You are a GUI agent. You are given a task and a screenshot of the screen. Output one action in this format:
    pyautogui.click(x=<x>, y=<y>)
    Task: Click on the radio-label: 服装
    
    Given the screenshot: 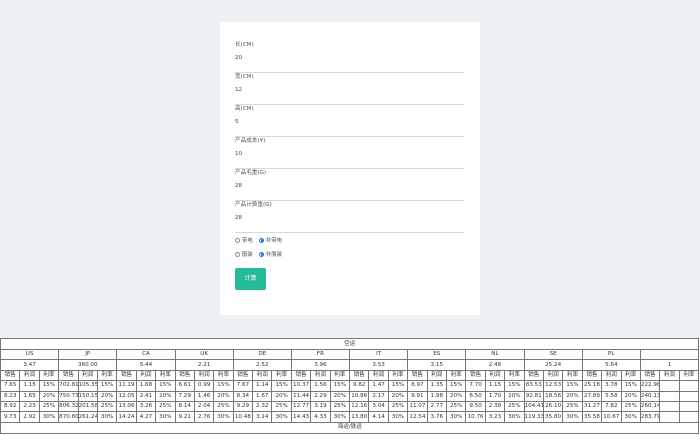 What is the action you would take?
    pyautogui.click(x=247, y=255)
    